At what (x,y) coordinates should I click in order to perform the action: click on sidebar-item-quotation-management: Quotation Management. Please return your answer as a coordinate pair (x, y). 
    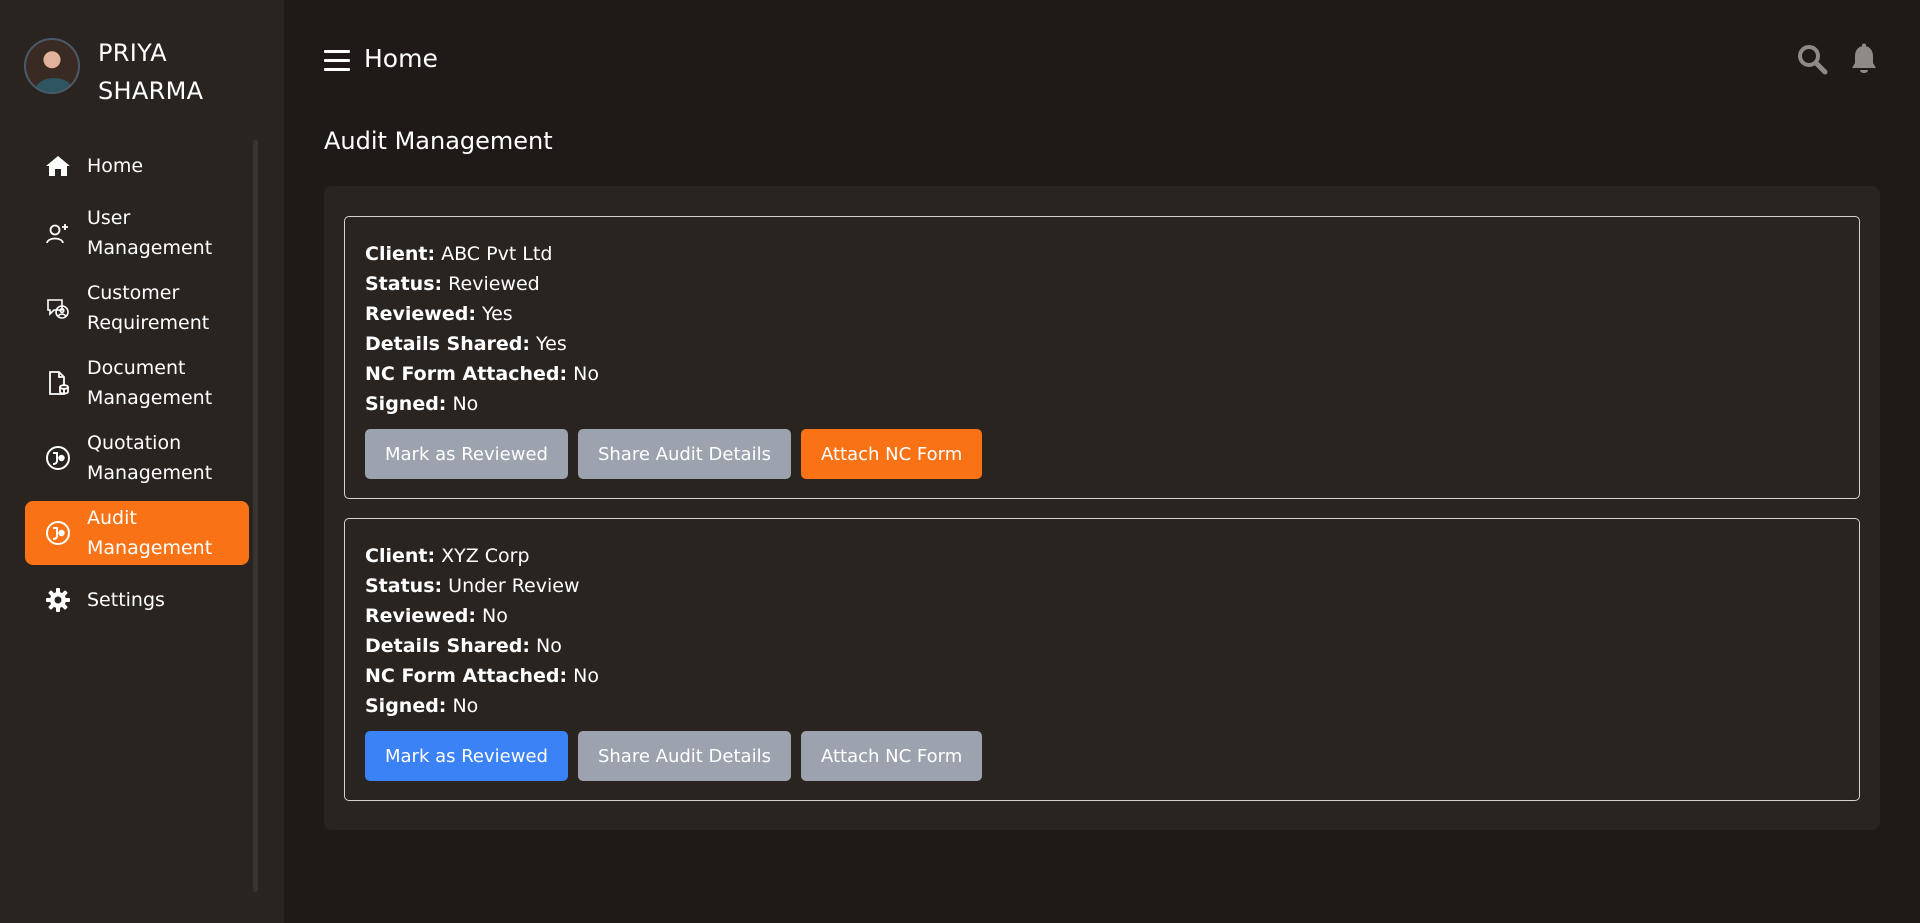
    Looking at the image, I should click on (137, 458).